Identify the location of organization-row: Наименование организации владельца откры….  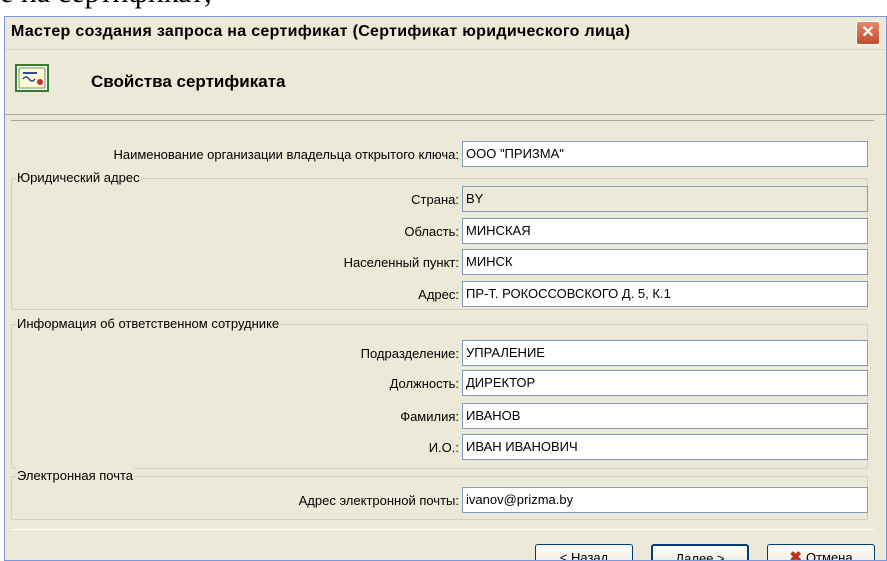
(442, 154).